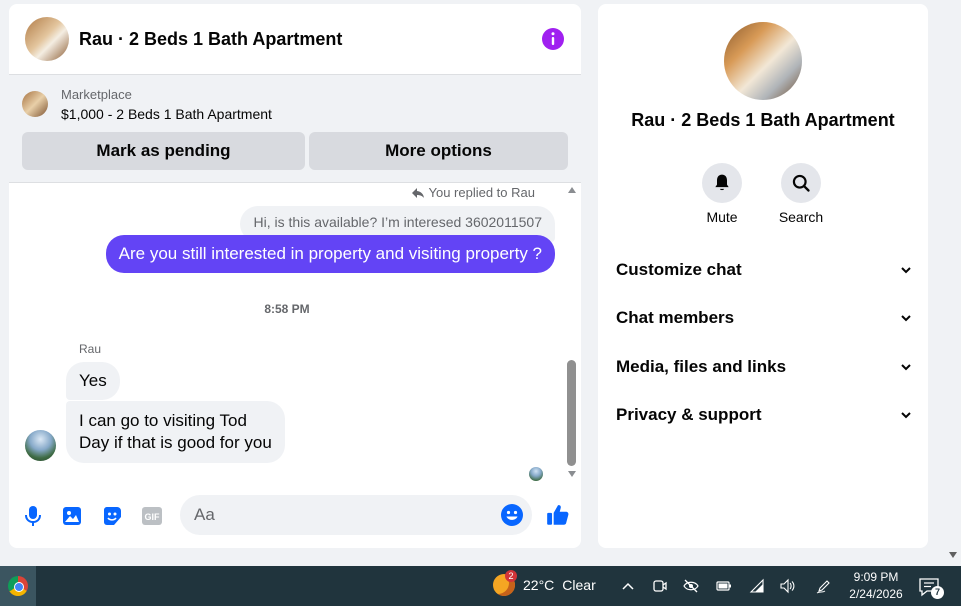  I want to click on mark-as-pending-button: Mark as pending, so click(163, 151).